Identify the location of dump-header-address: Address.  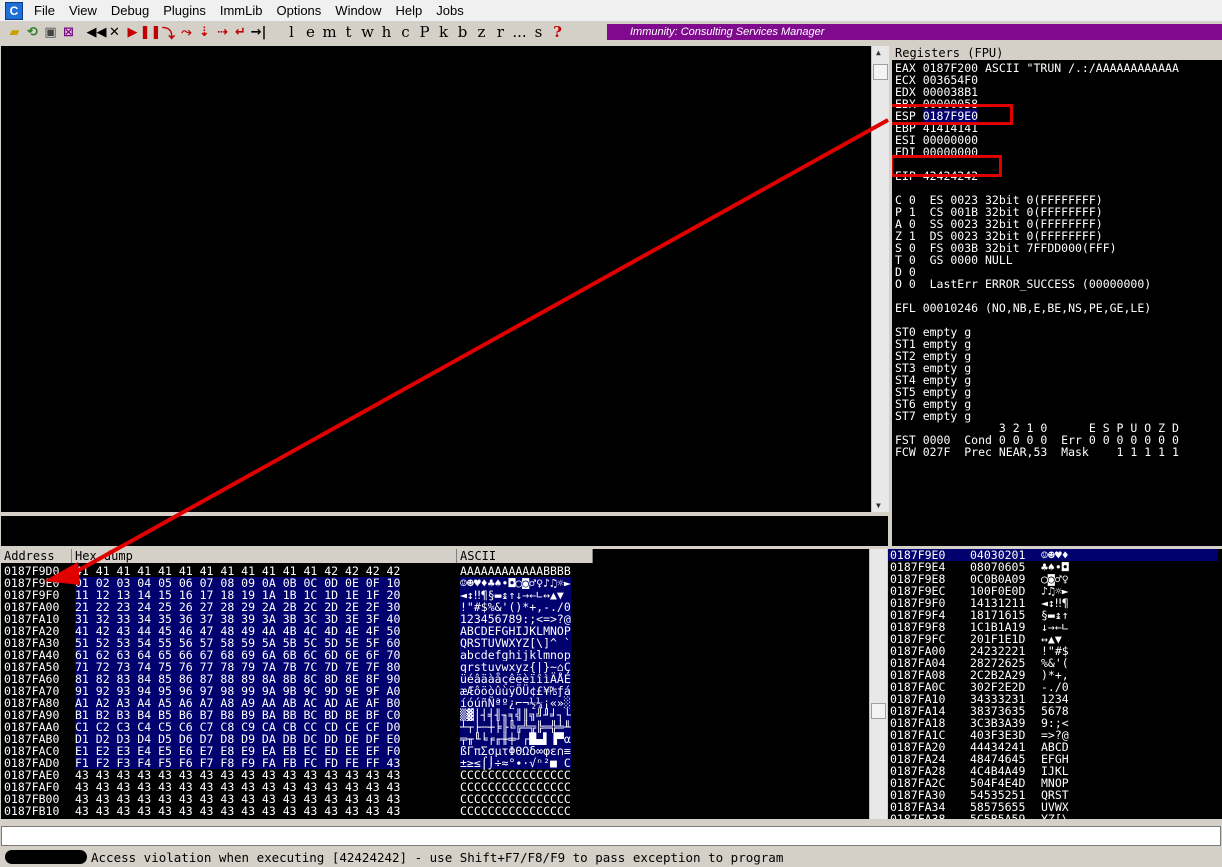
(36, 556).